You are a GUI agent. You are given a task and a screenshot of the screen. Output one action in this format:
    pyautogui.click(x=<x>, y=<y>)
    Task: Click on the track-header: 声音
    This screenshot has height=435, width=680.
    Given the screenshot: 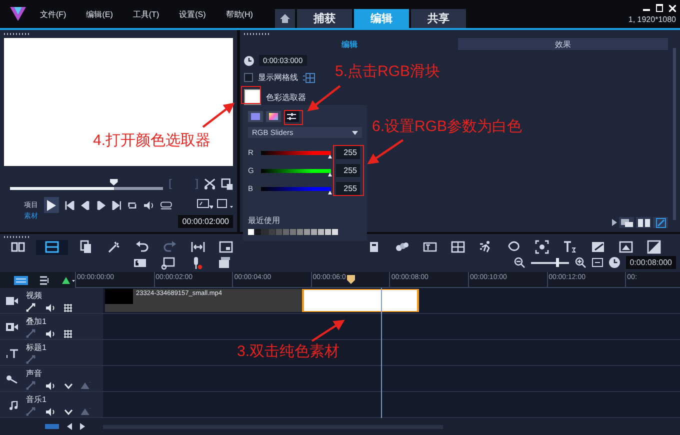 What is the action you would take?
    pyautogui.click(x=51, y=378)
    